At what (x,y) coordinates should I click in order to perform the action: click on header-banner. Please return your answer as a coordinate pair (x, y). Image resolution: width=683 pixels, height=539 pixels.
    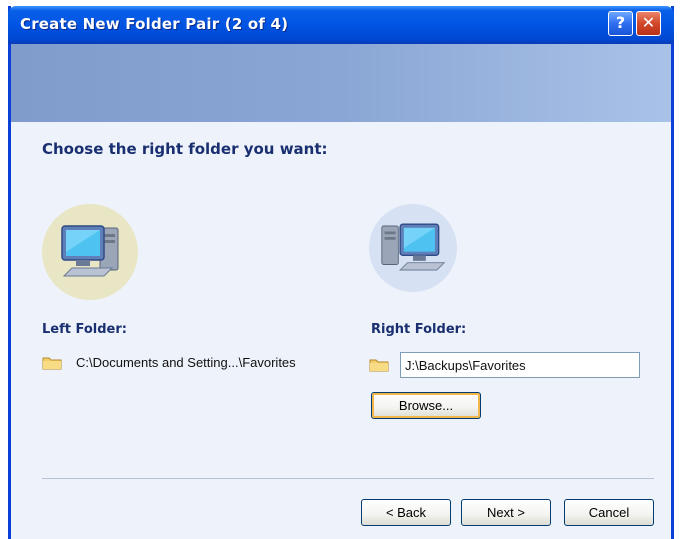
    Looking at the image, I should click on (341, 83).